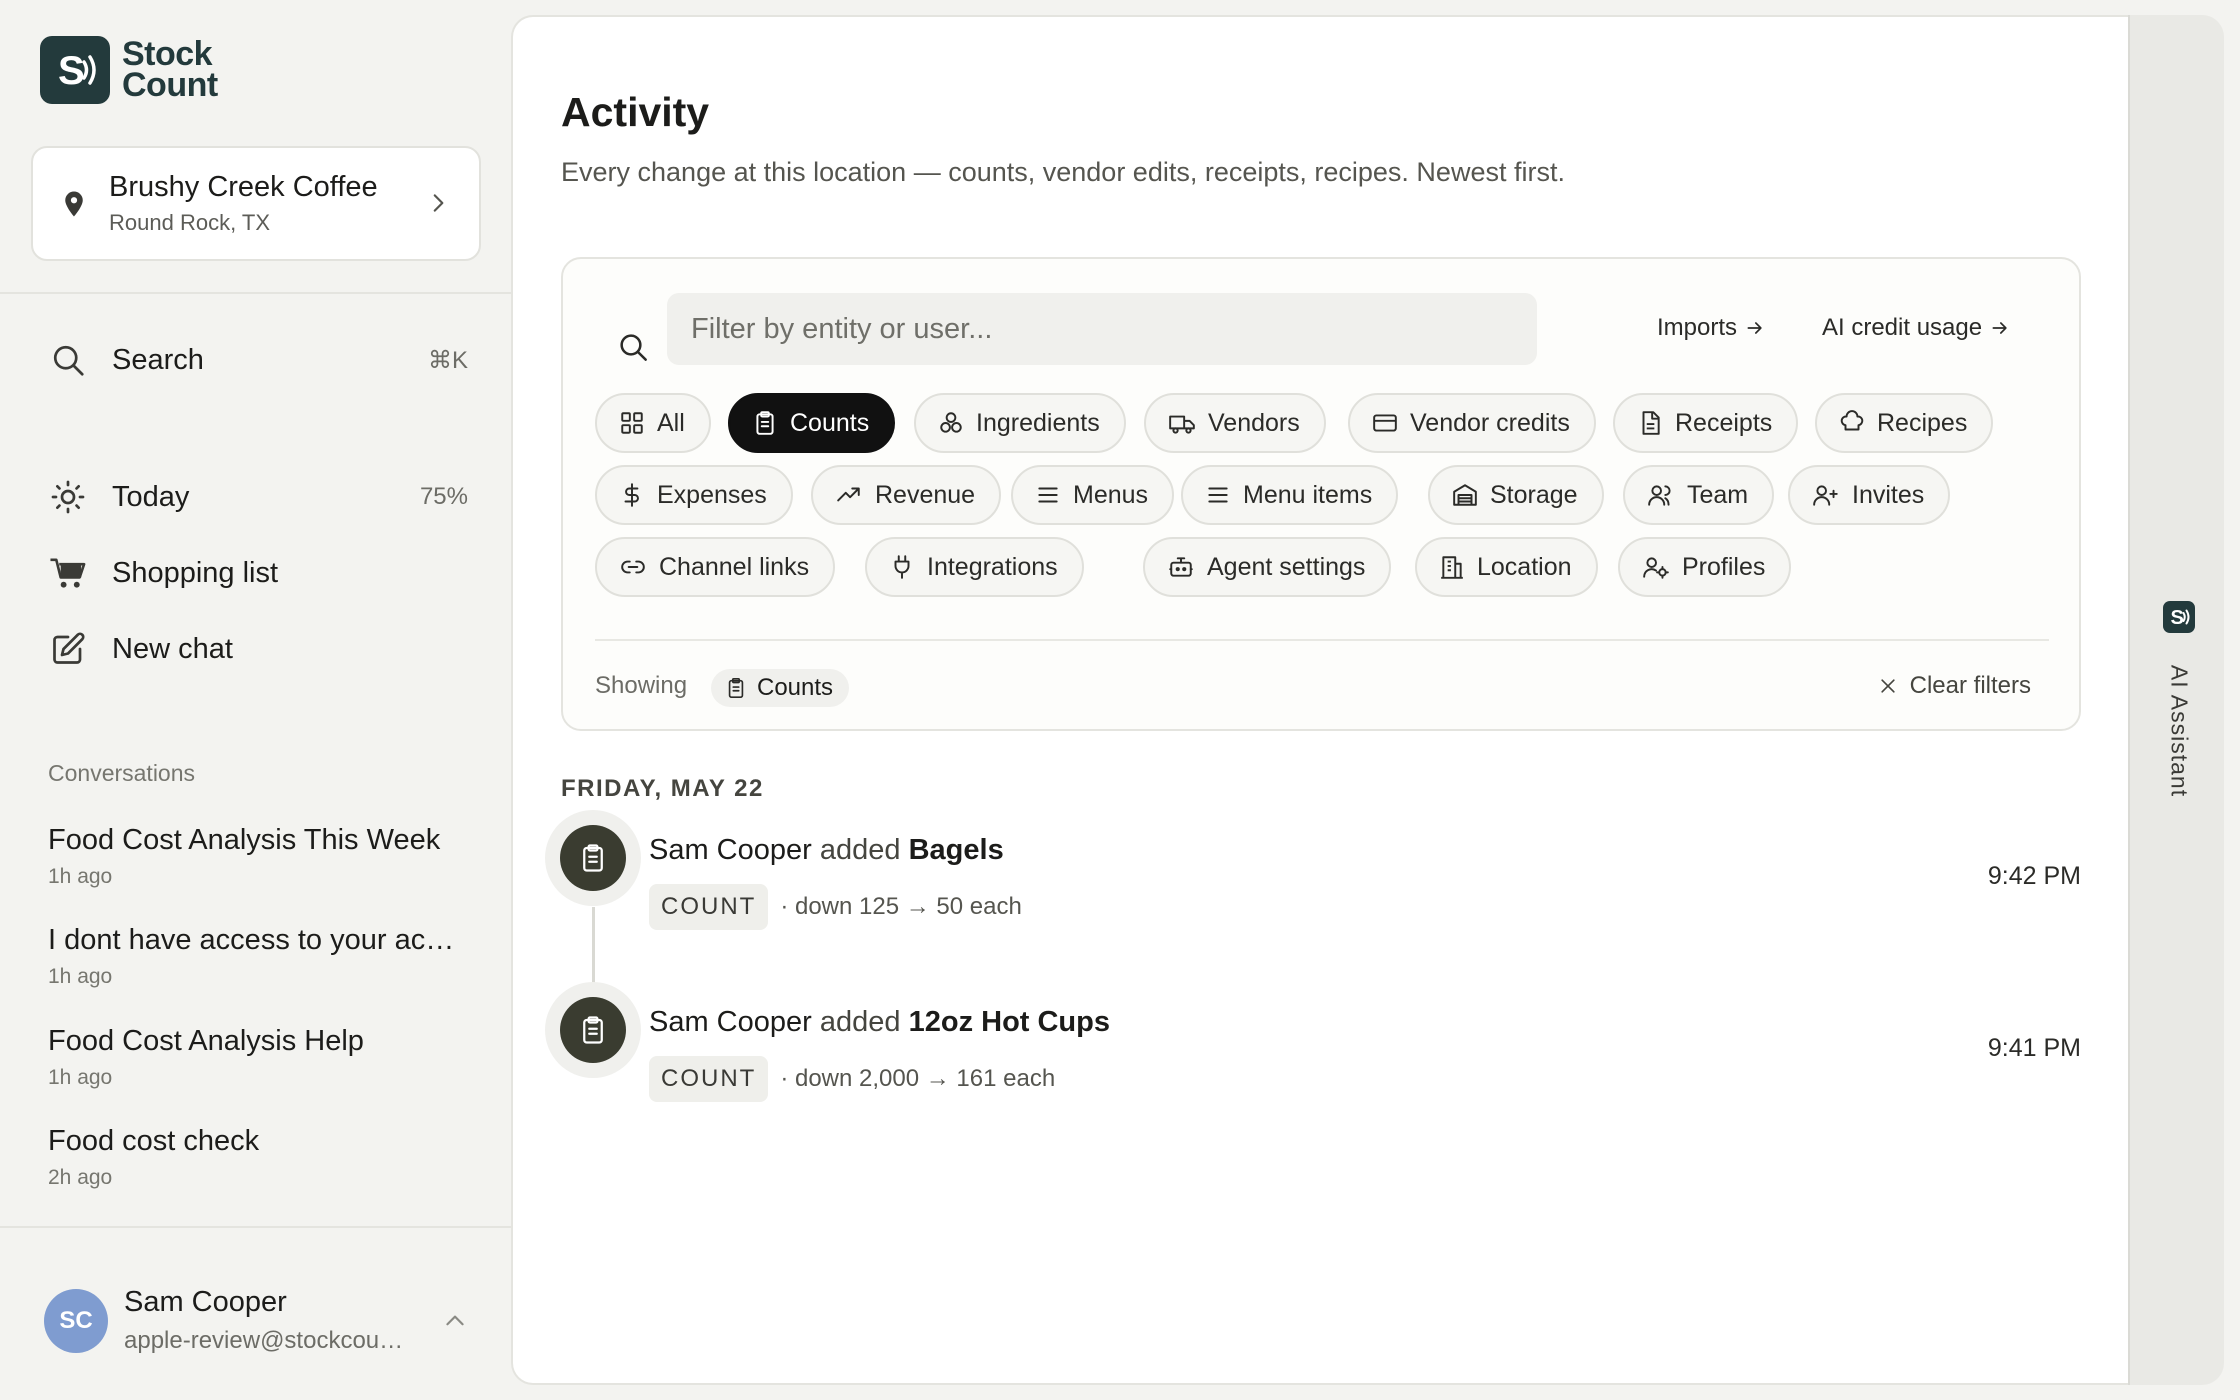  I want to click on search-shortcut: ⌘K, so click(447, 360).